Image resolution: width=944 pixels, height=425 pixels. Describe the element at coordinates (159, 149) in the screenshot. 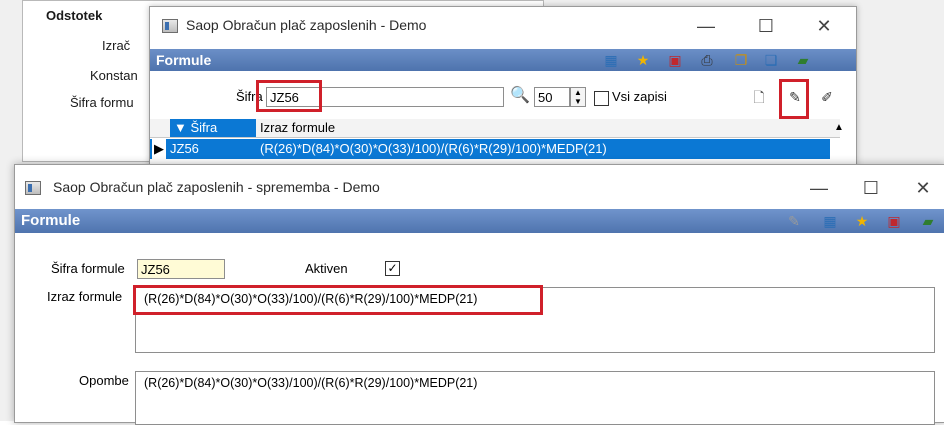

I see `row-pointer-icon: ▶` at that location.